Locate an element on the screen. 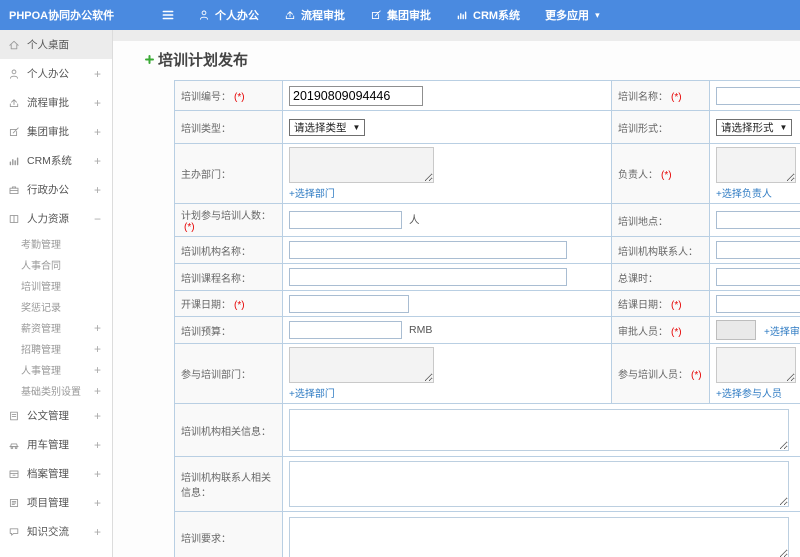  nav-item-workflow-approval: 流程审批 is located at coordinates (314, 15).